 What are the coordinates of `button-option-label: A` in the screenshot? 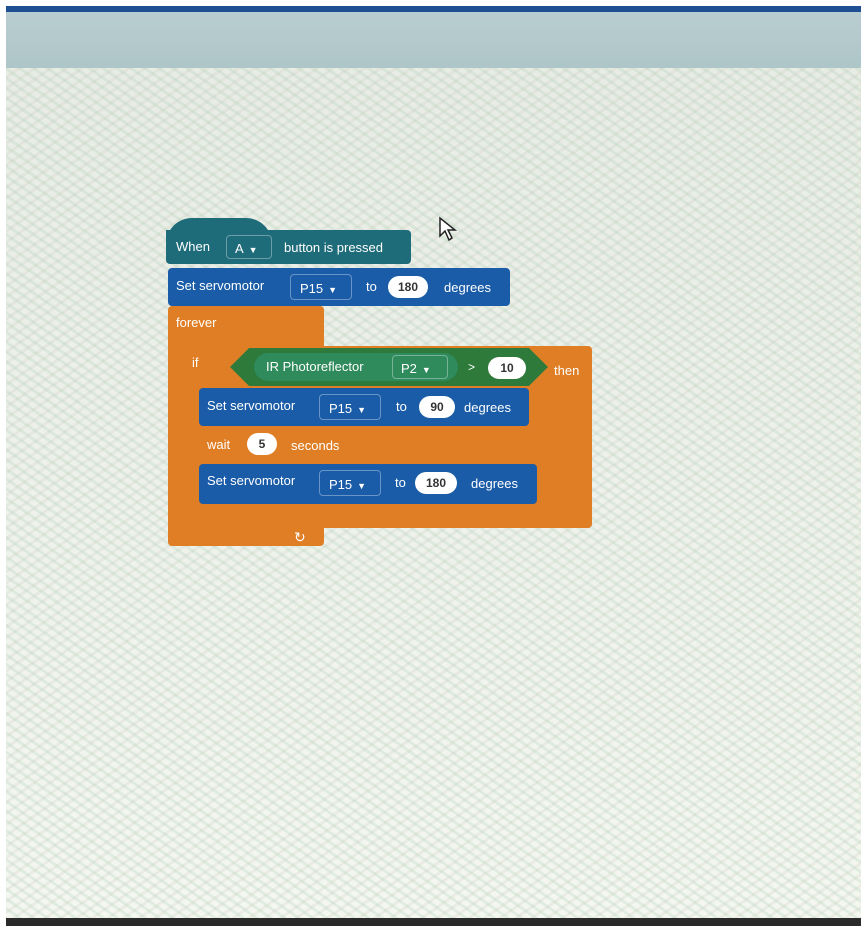 It's located at (239, 248).